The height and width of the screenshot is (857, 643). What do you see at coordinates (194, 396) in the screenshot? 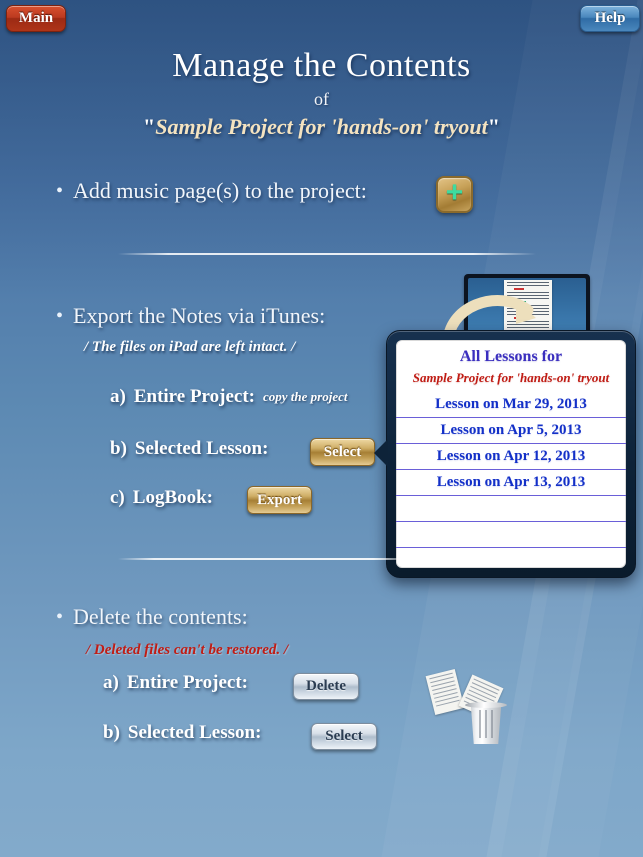
I see `export-entire-project-label: Entire Project:` at bounding box center [194, 396].